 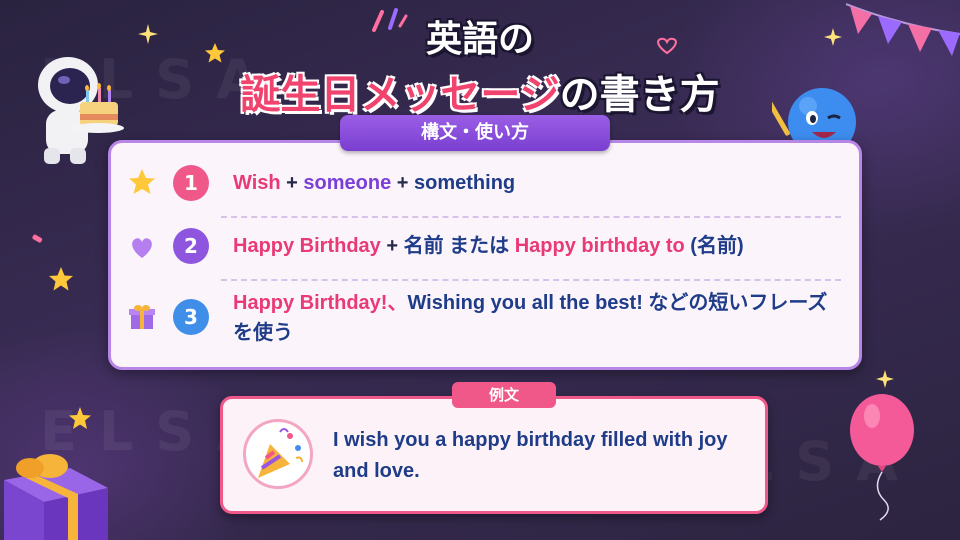 I want to click on sparkle-icon, so click(x=885, y=379).